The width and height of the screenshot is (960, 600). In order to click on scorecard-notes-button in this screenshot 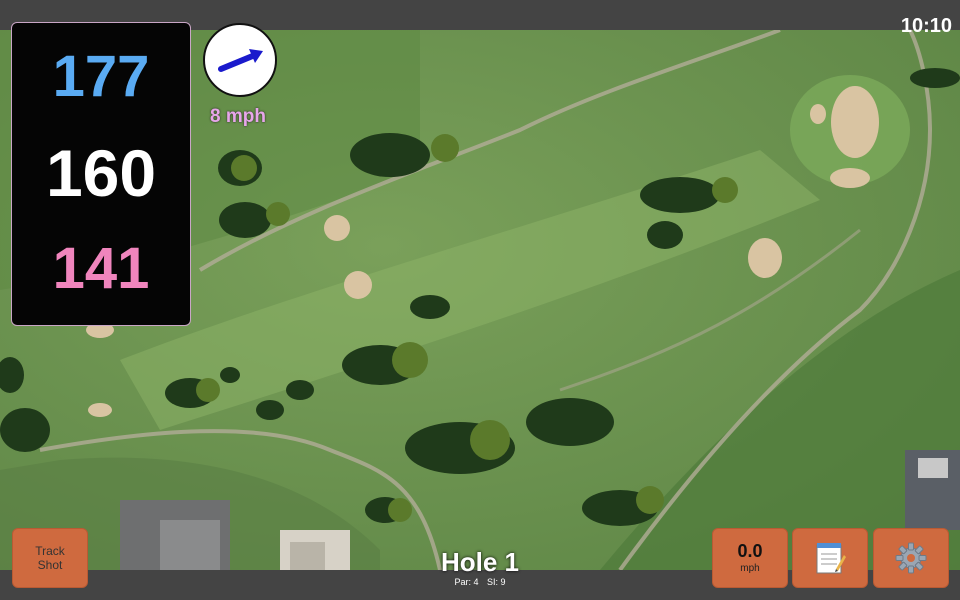, I will do `click(830, 558)`.